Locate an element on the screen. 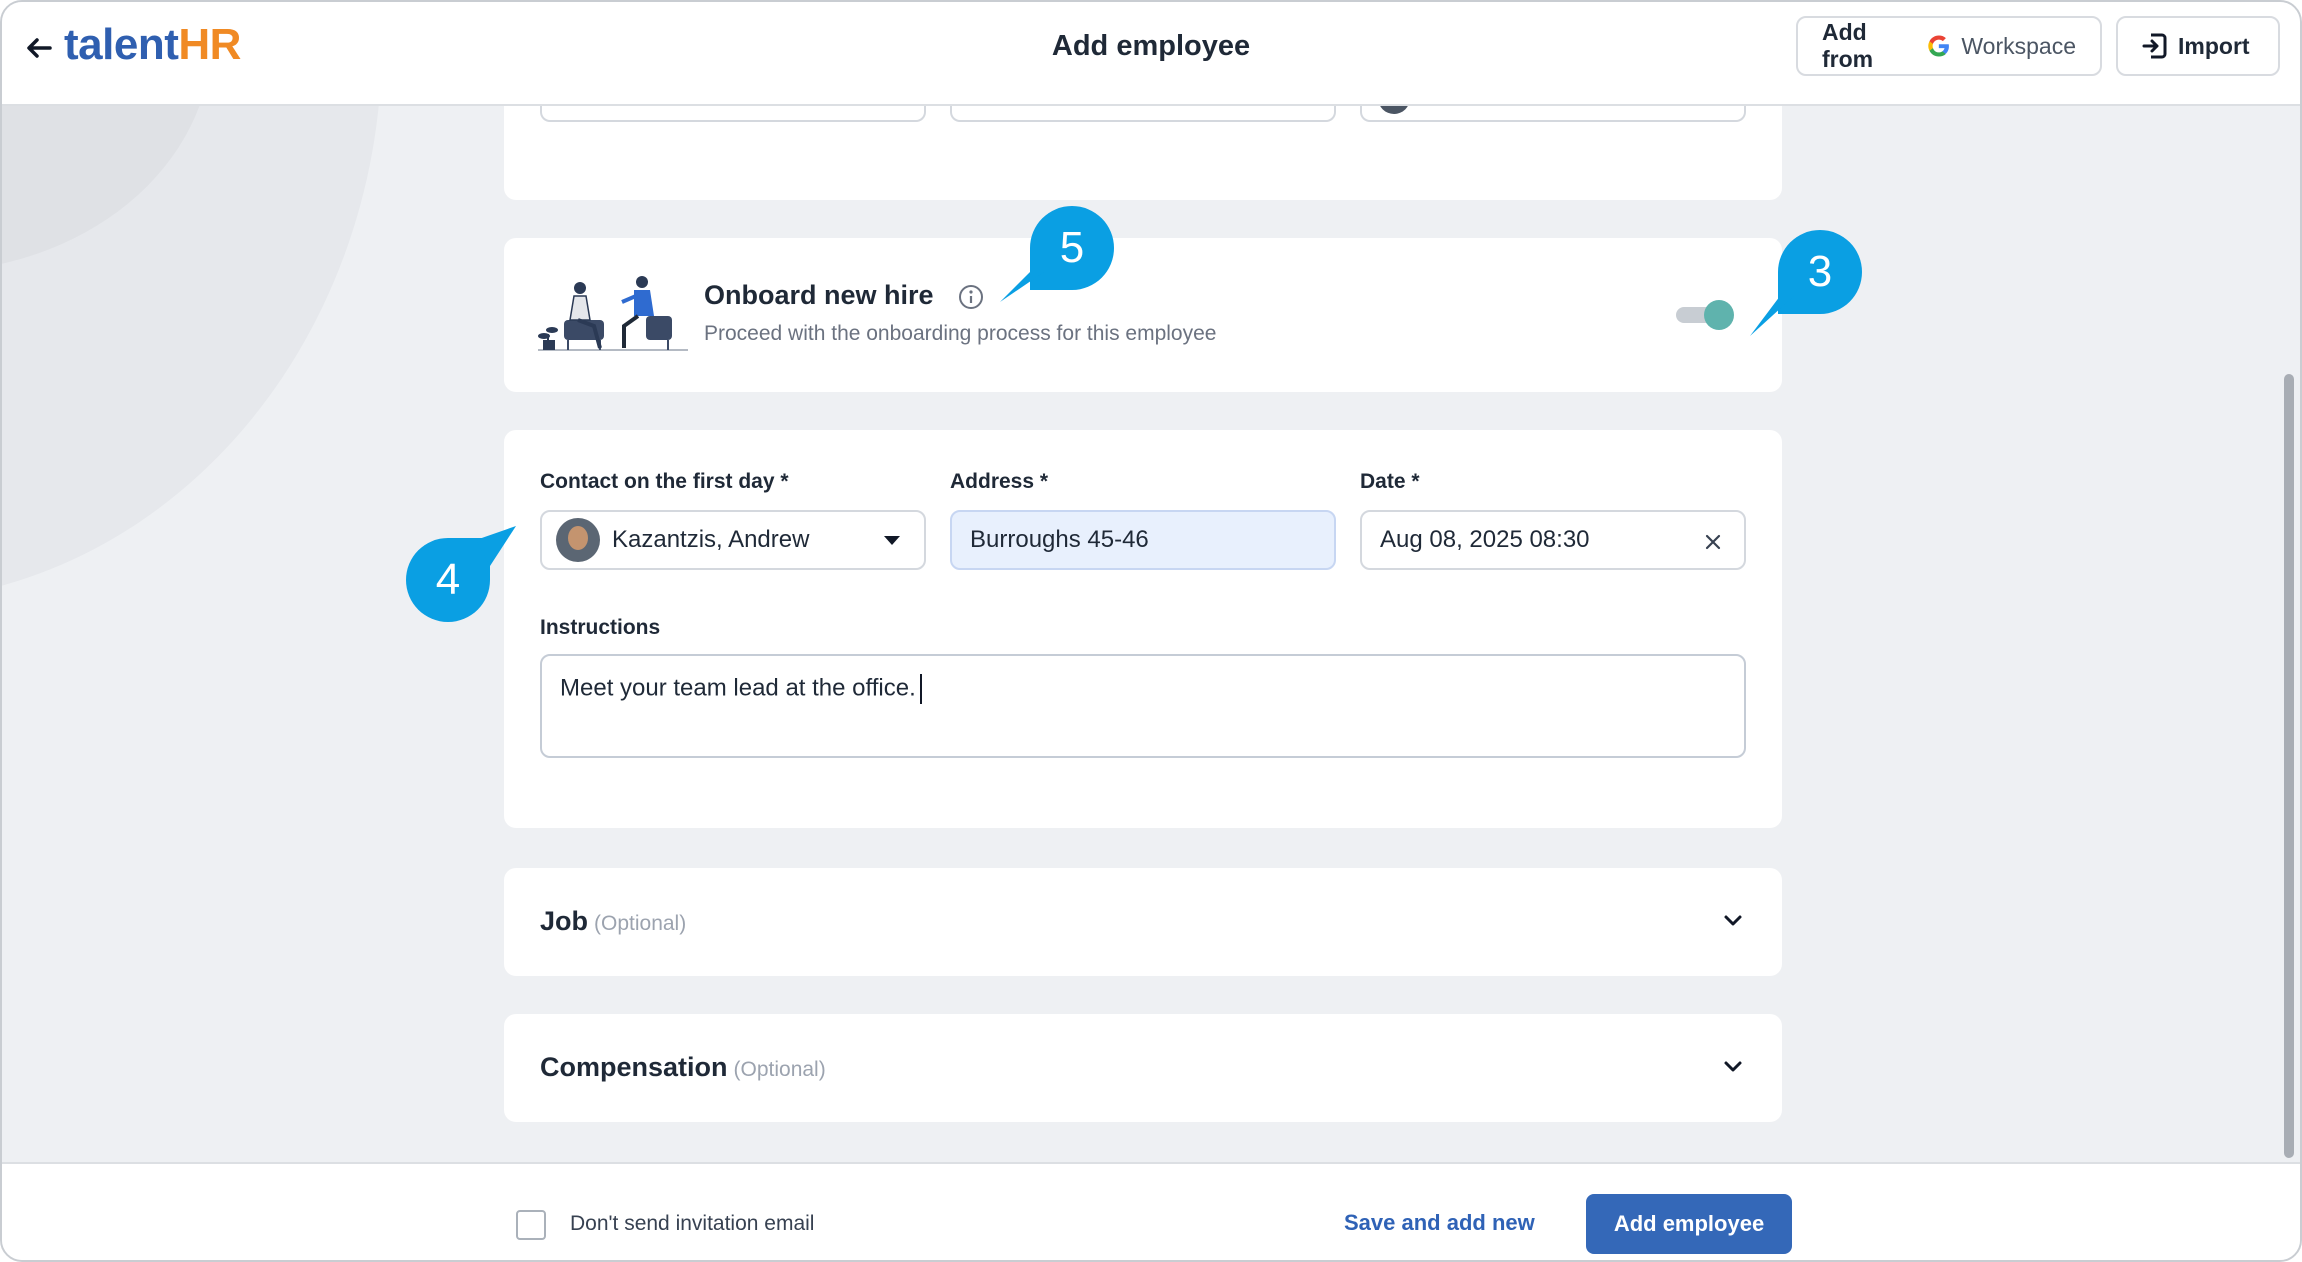 This screenshot has height=1262, width=2302. job-section-title: Job (Optional) is located at coordinates (613, 921).